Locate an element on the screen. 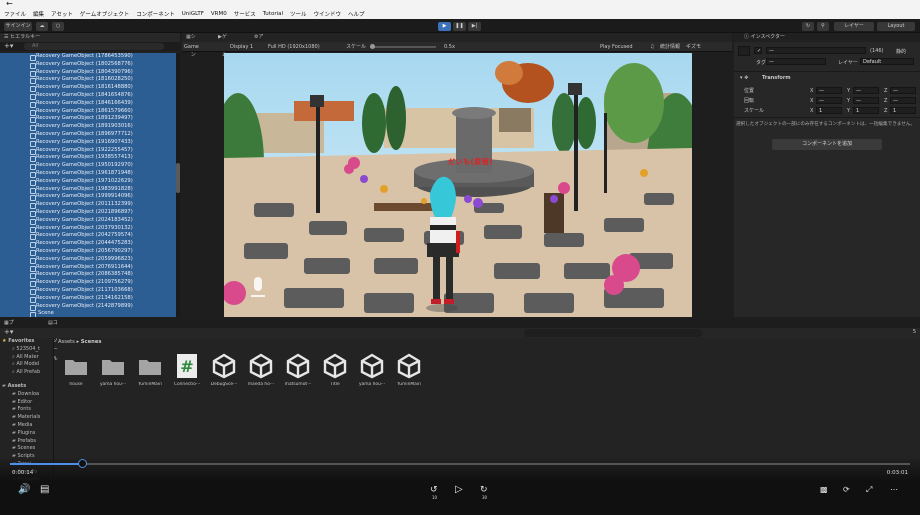 The image size is (920, 515). layers-dropdown: レイヤー is located at coordinates (854, 26).